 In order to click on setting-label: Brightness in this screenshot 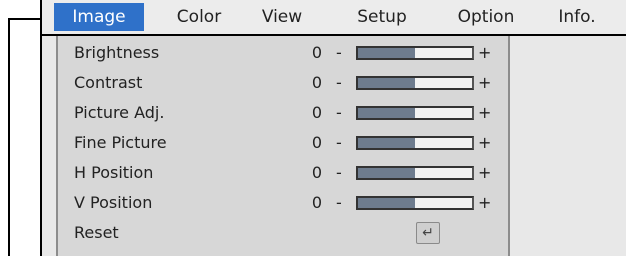, I will do `click(117, 52)`.